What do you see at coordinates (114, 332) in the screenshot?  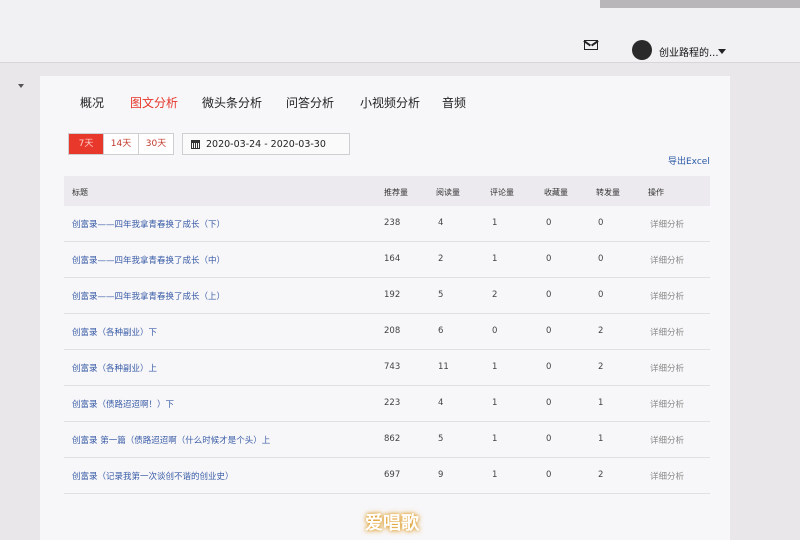 I see `article-title: 创富录（各种副业）下` at bounding box center [114, 332].